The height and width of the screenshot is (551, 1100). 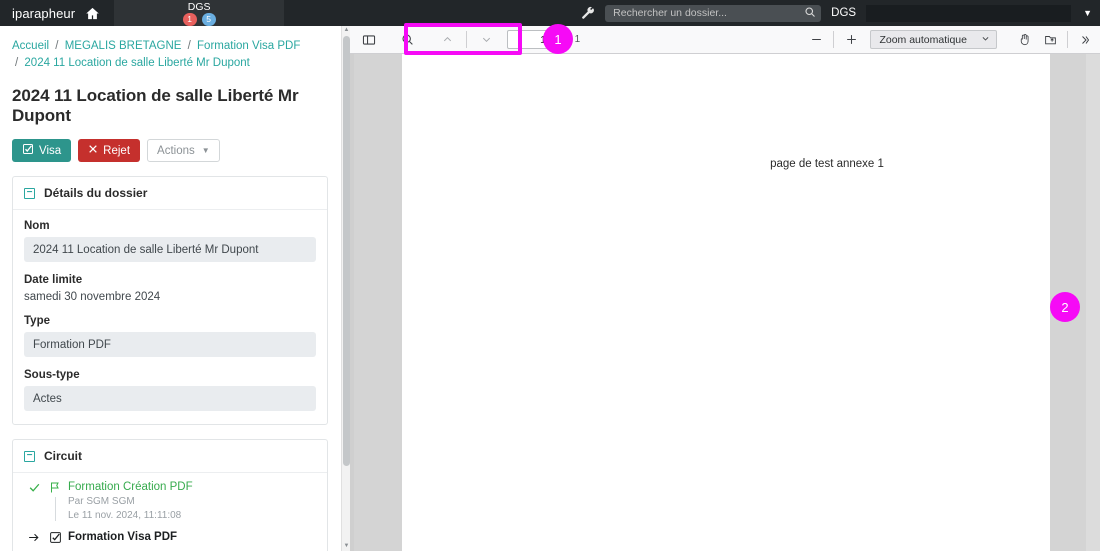 I want to click on visa-button-label: Visa, so click(x=50, y=150).